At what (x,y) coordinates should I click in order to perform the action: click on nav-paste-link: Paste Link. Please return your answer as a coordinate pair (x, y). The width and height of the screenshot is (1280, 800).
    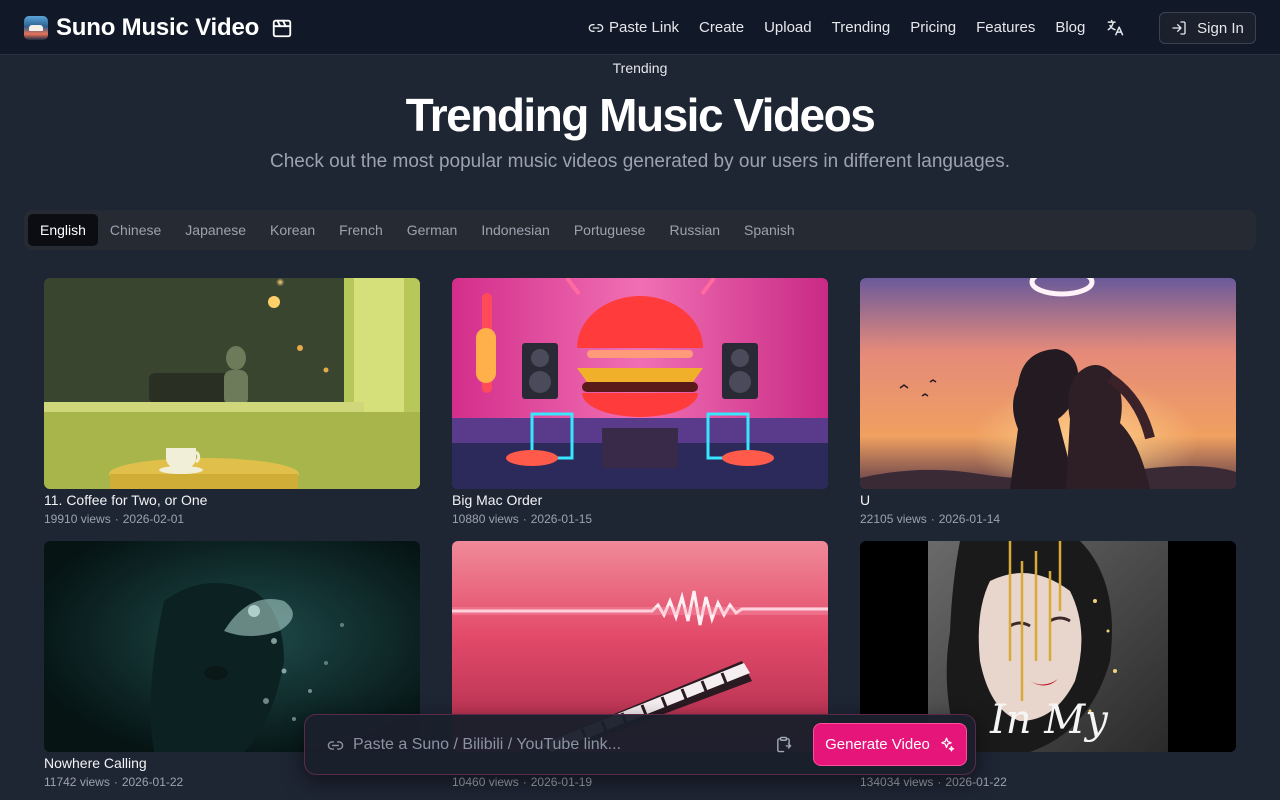
    Looking at the image, I should click on (633, 27).